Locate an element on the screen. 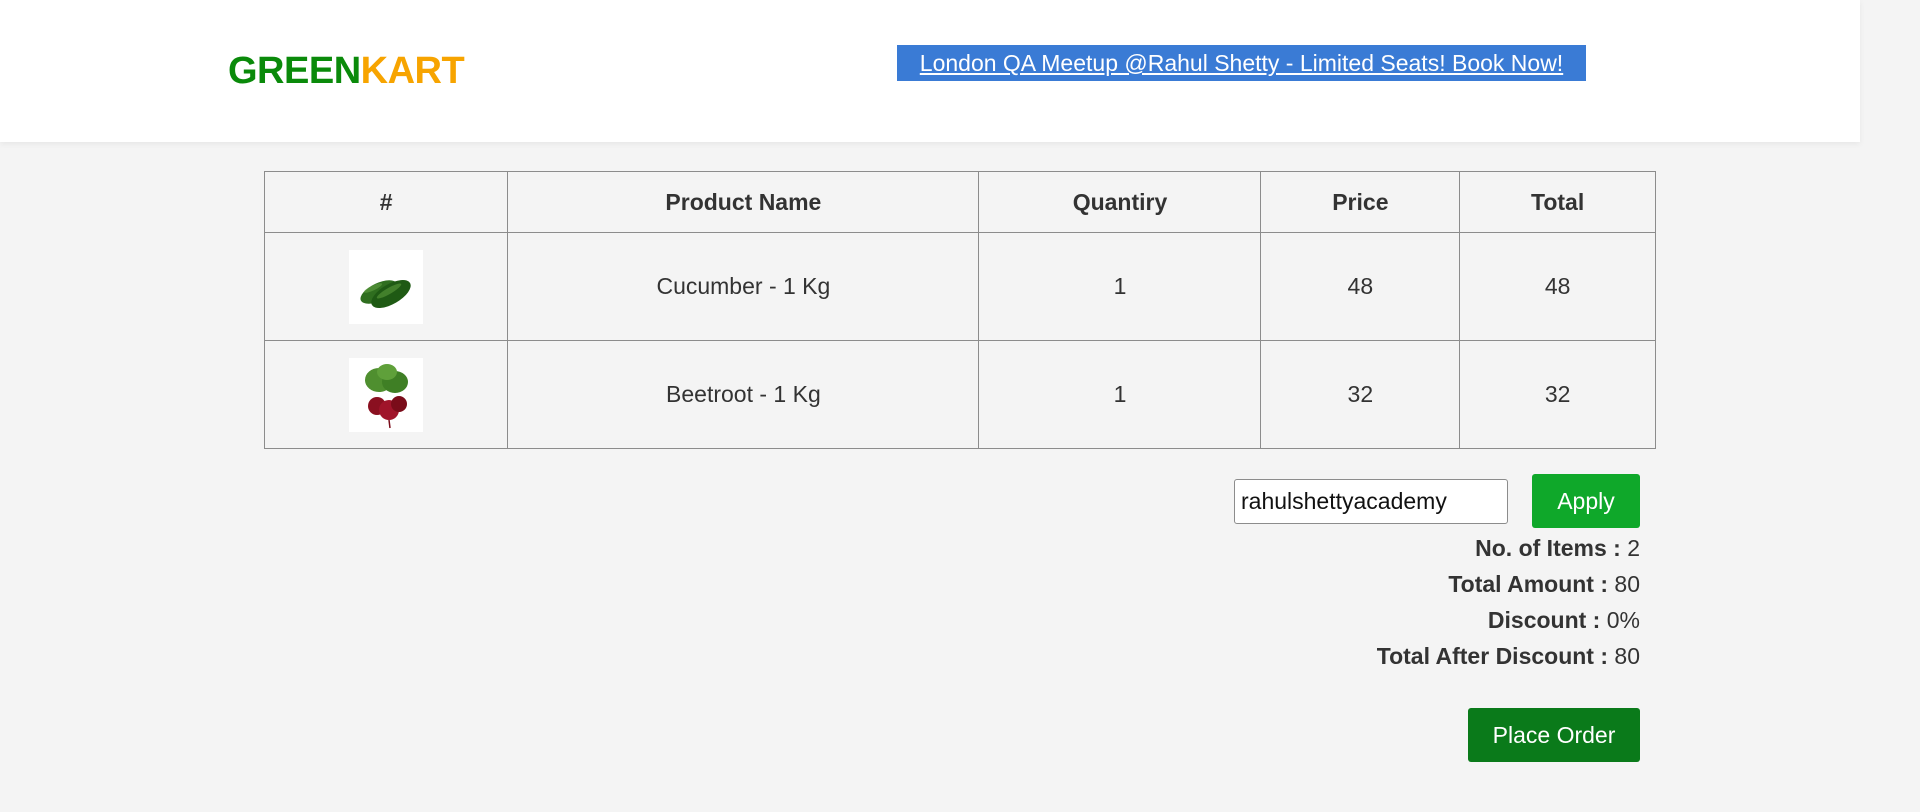  items-count-line: No. of Items : 2 is located at coordinates (1508, 548).